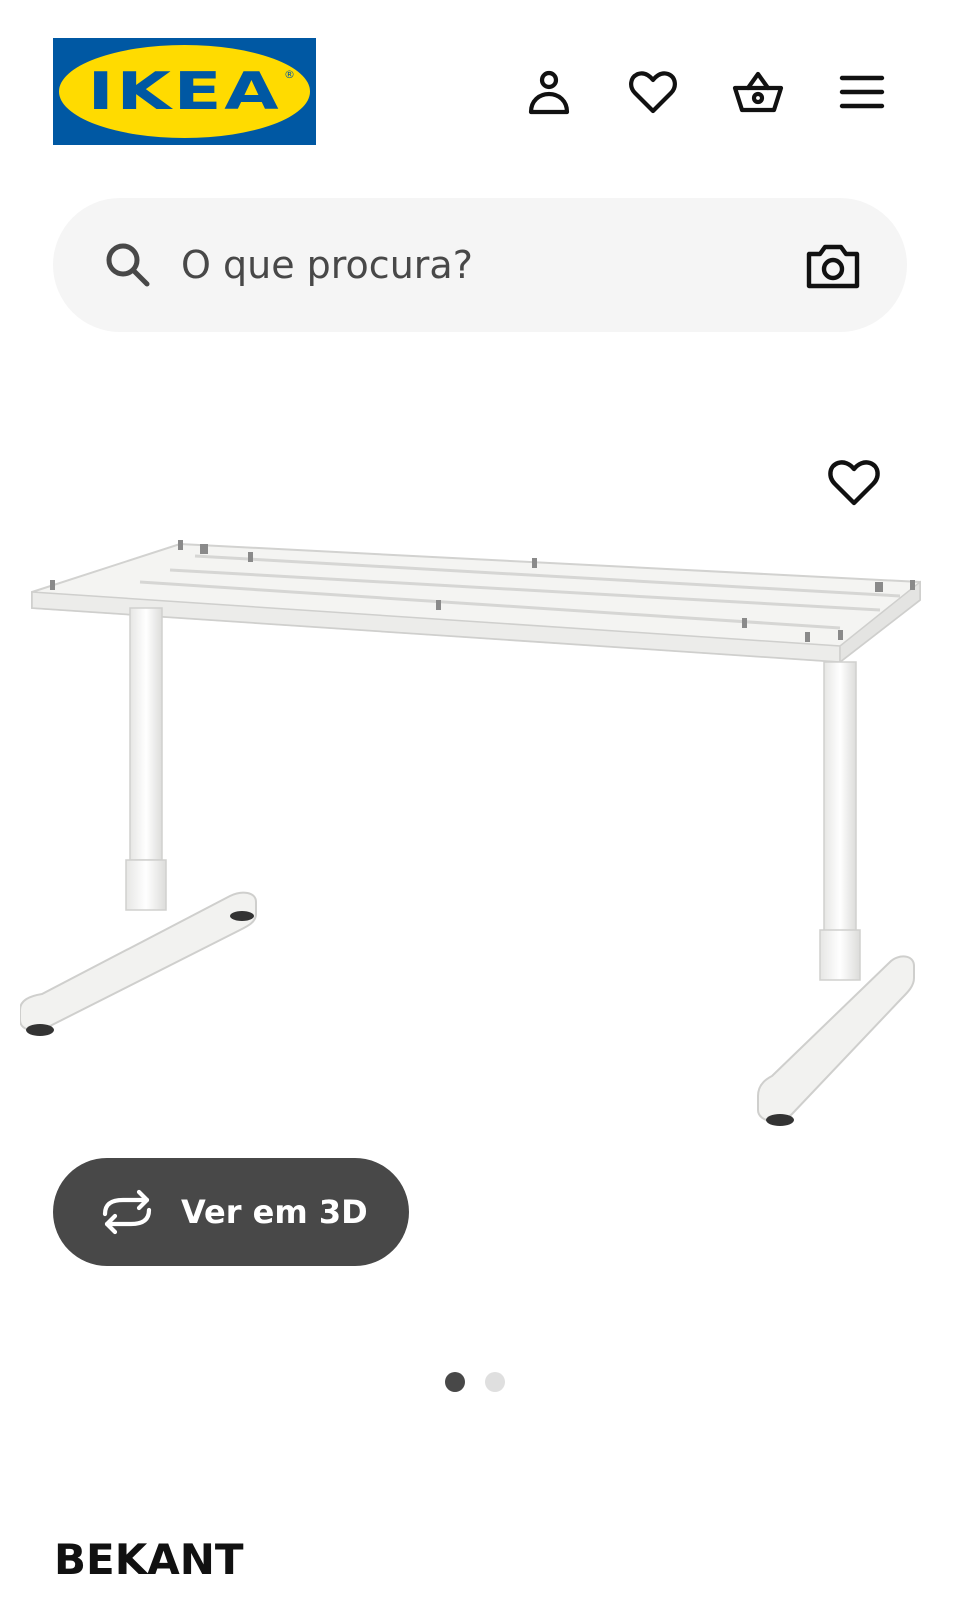 Image resolution: width=960 pixels, height=1600 pixels. I want to click on view-in-3d-button: Ver em 3D, so click(231, 1212).